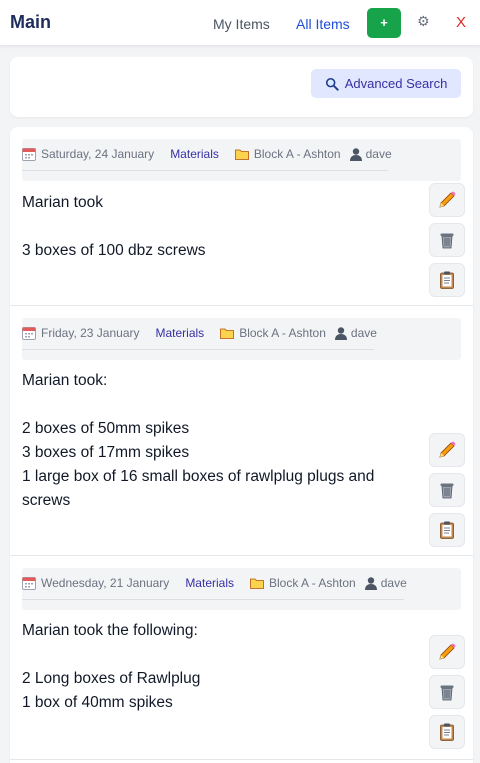 The width and height of the screenshot is (480, 763). I want to click on magnifier-icon, so click(332, 84).